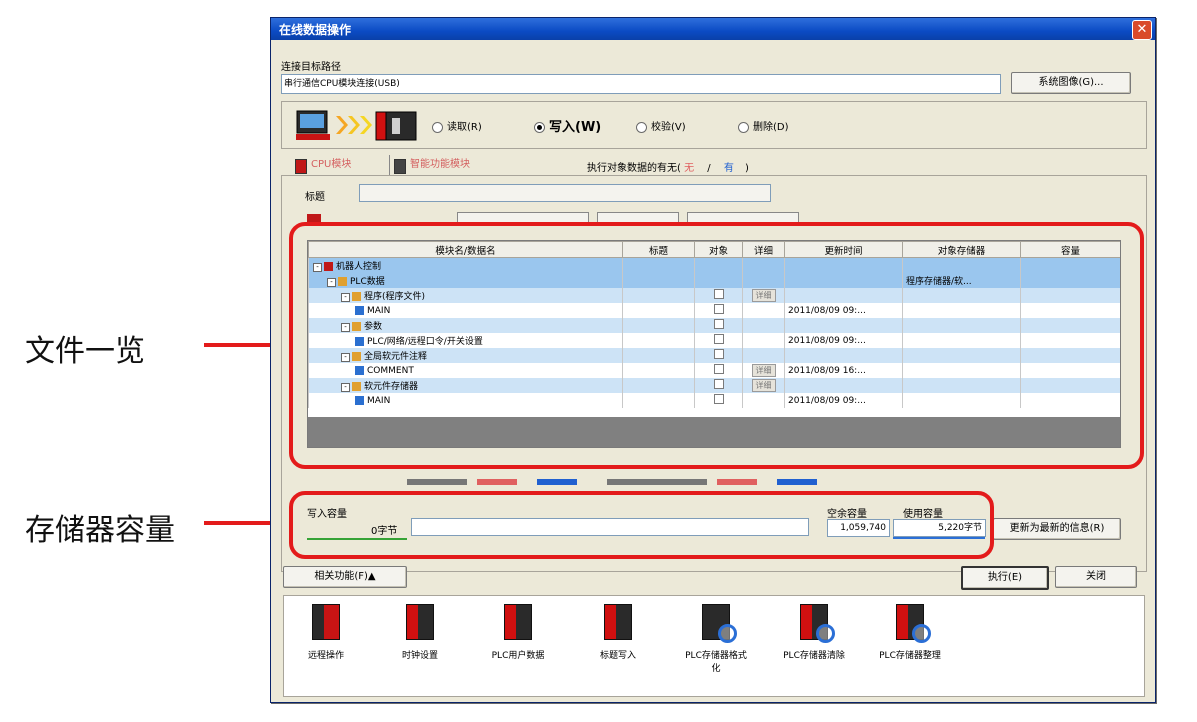 The width and height of the screenshot is (1197, 722). Describe the element at coordinates (567, 125) in the screenshot. I see `write-radio: 写入(W)` at that location.